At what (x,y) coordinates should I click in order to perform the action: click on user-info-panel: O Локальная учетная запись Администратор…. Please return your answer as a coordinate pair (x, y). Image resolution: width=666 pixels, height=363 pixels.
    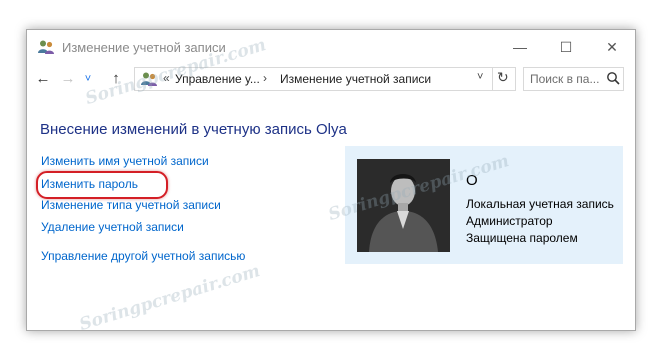
    Looking at the image, I should click on (484, 205).